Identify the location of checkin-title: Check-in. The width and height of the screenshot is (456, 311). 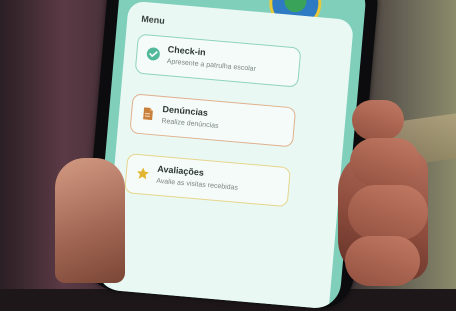
(187, 51).